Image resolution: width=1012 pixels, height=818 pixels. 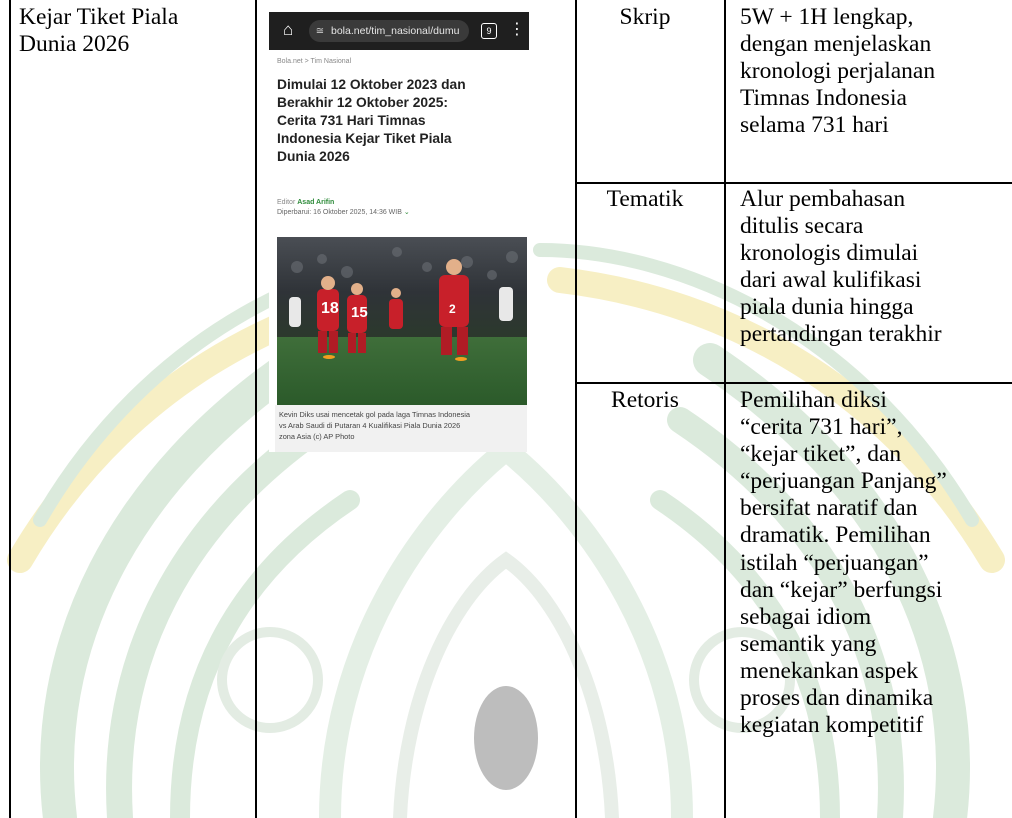 What do you see at coordinates (802, 226) in the screenshot?
I see `description-line: ditulis secara` at bounding box center [802, 226].